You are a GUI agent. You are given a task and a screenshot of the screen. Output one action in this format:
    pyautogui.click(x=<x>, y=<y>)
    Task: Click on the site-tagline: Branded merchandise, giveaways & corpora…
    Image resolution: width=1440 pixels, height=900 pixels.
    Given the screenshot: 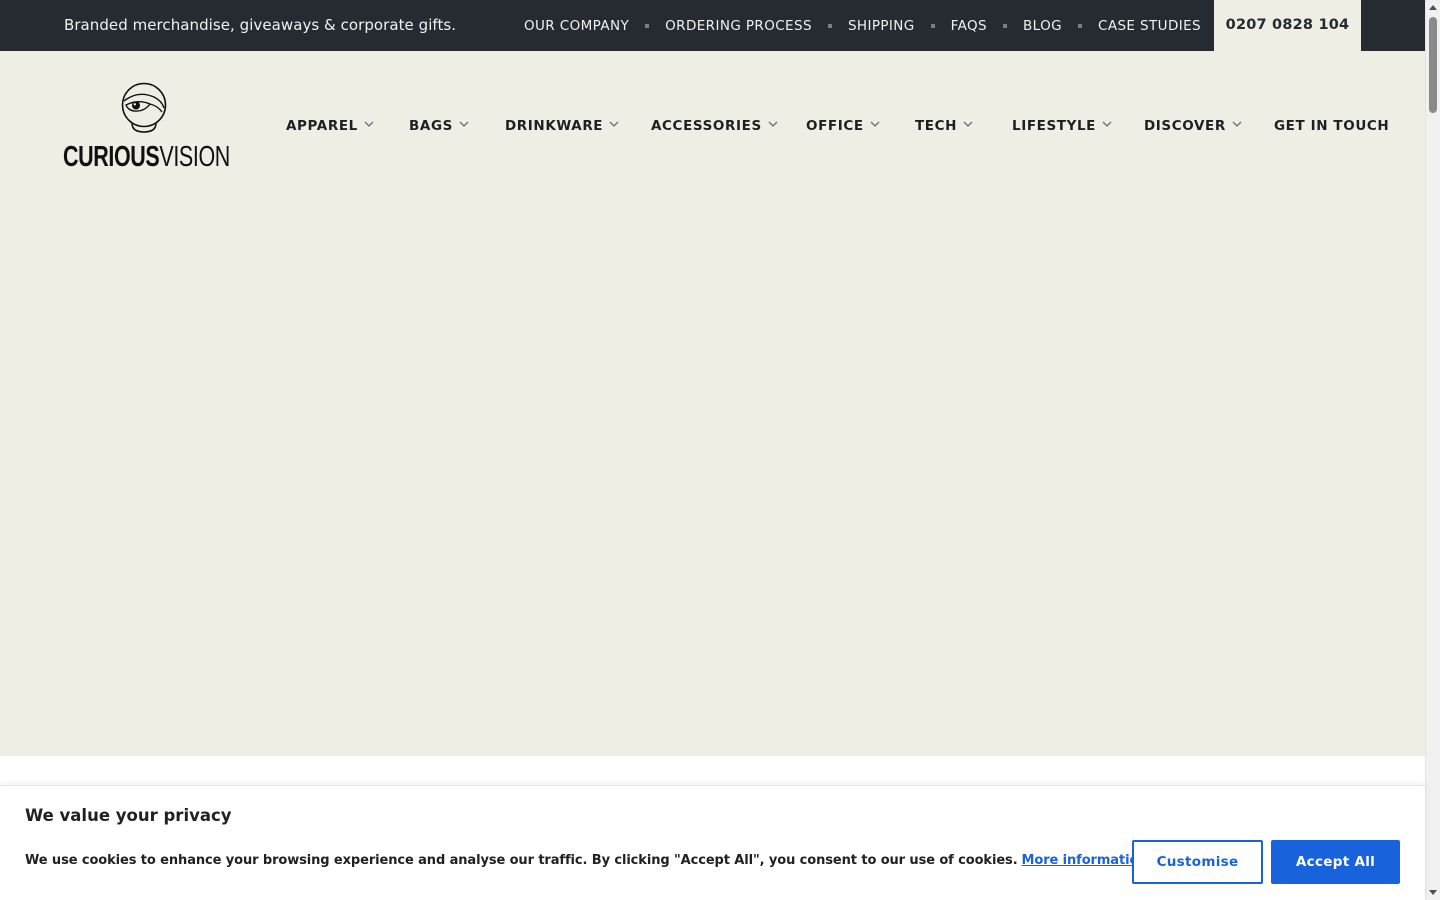 What is the action you would take?
    pyautogui.click(x=260, y=25)
    